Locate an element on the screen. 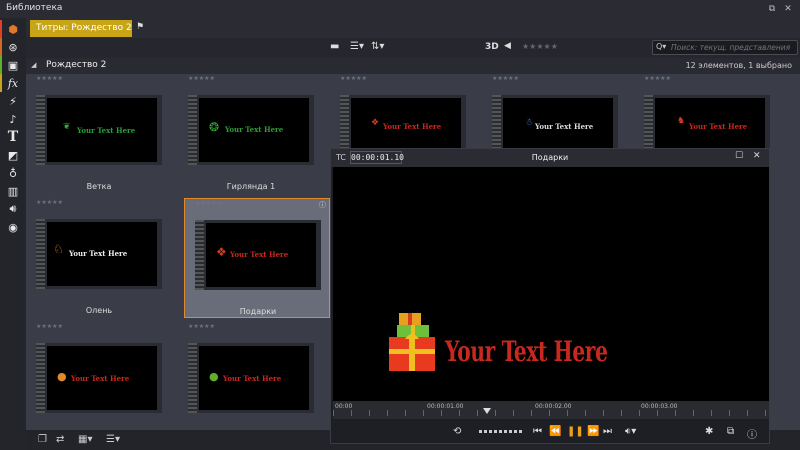 This screenshot has width=800, height=450. timeline-label: 00:00:02.00 is located at coordinates (553, 406).